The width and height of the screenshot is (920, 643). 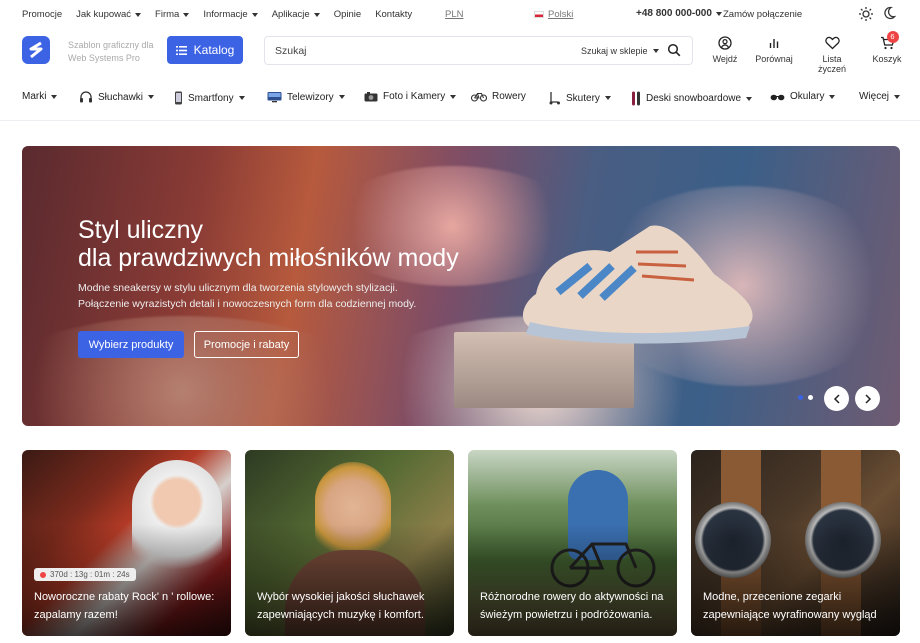 I want to click on language-selector: Polski, so click(x=553, y=14).